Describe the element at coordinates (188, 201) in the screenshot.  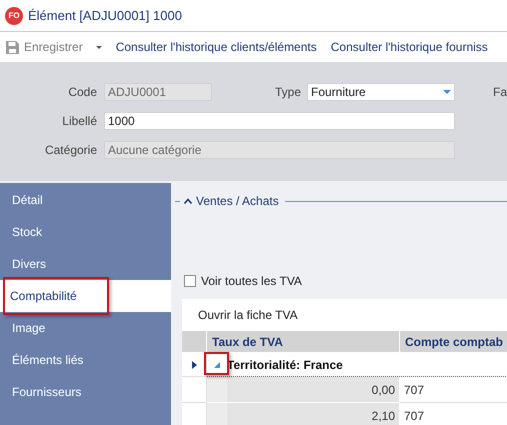
I see `collapse-caret-icon` at that location.